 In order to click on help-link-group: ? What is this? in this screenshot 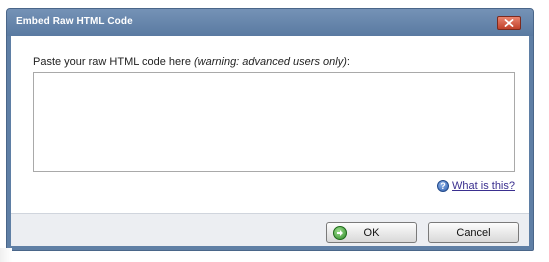, I will do `click(476, 186)`.